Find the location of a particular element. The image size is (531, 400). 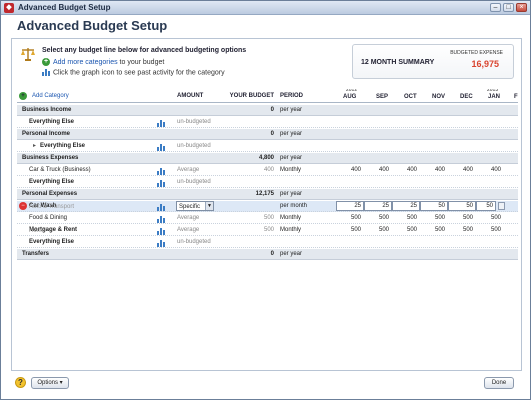

twelve-month-summary: 12 MONTH SUMMARY BUDGETED EXPENSE 16,975 is located at coordinates (433, 61).